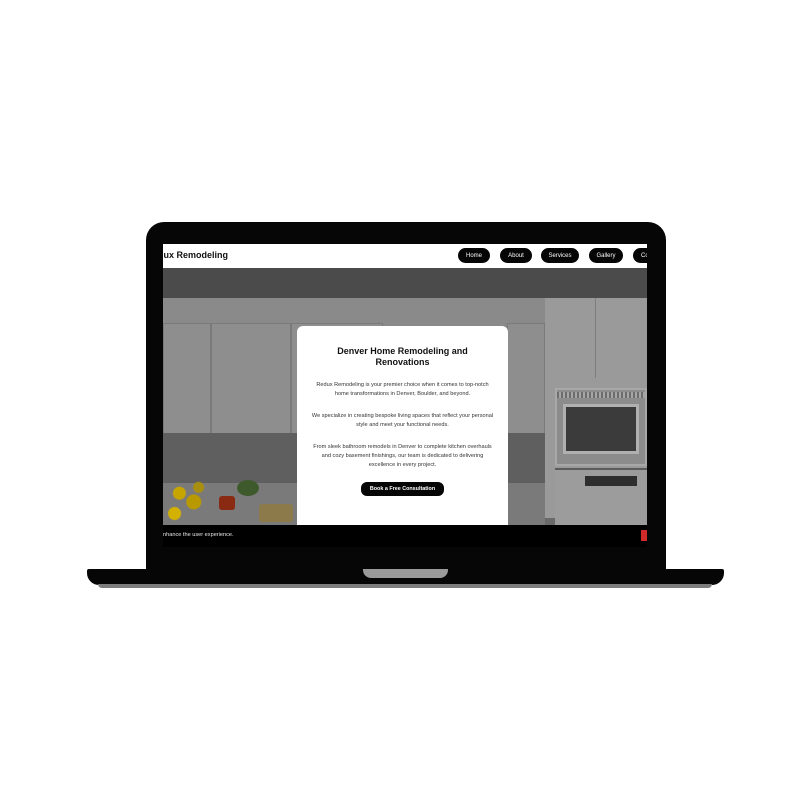  I want to click on cookie-consent-bar: nhance the user experience., so click(405, 536).